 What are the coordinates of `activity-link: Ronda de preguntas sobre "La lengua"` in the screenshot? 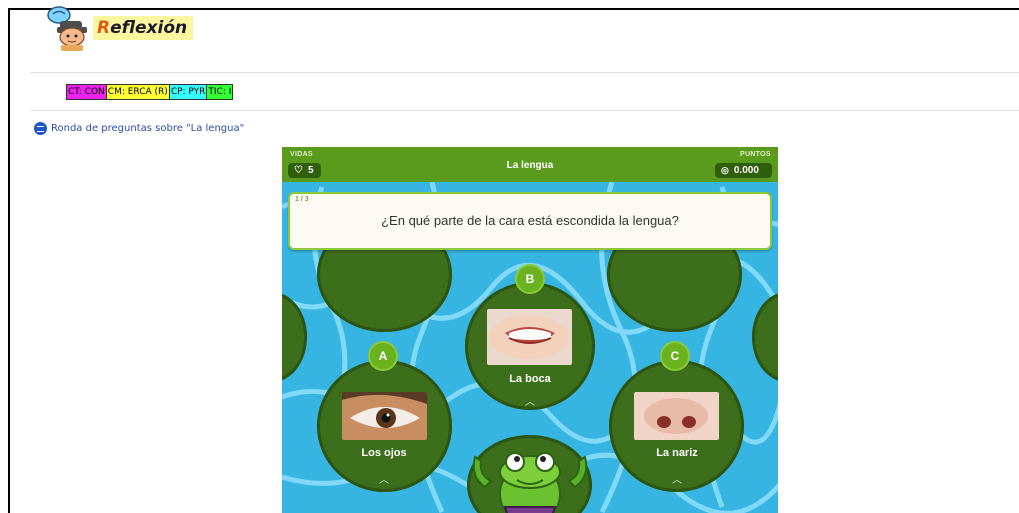 It's located at (139, 128).